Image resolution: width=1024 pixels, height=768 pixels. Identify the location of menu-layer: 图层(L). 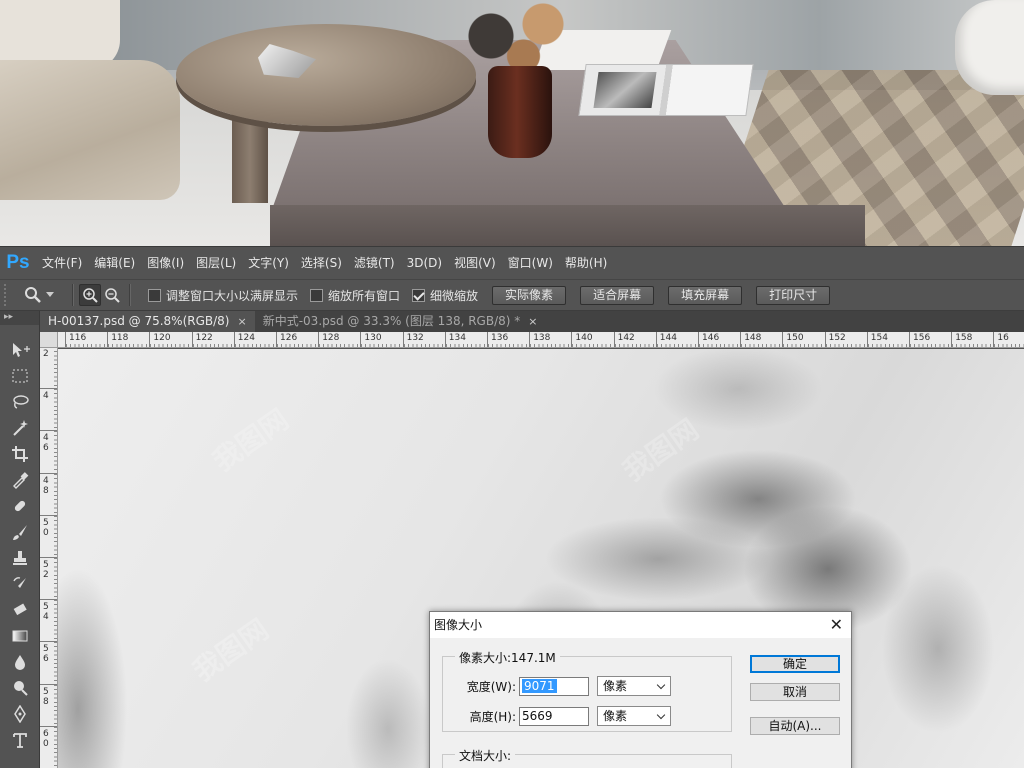
(216, 263).